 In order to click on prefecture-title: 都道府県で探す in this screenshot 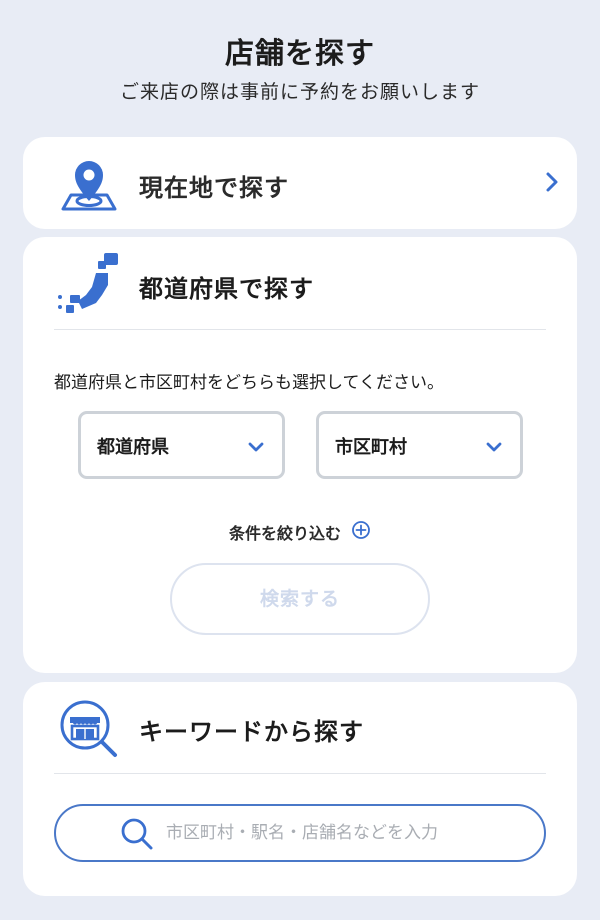, I will do `click(226, 289)`.